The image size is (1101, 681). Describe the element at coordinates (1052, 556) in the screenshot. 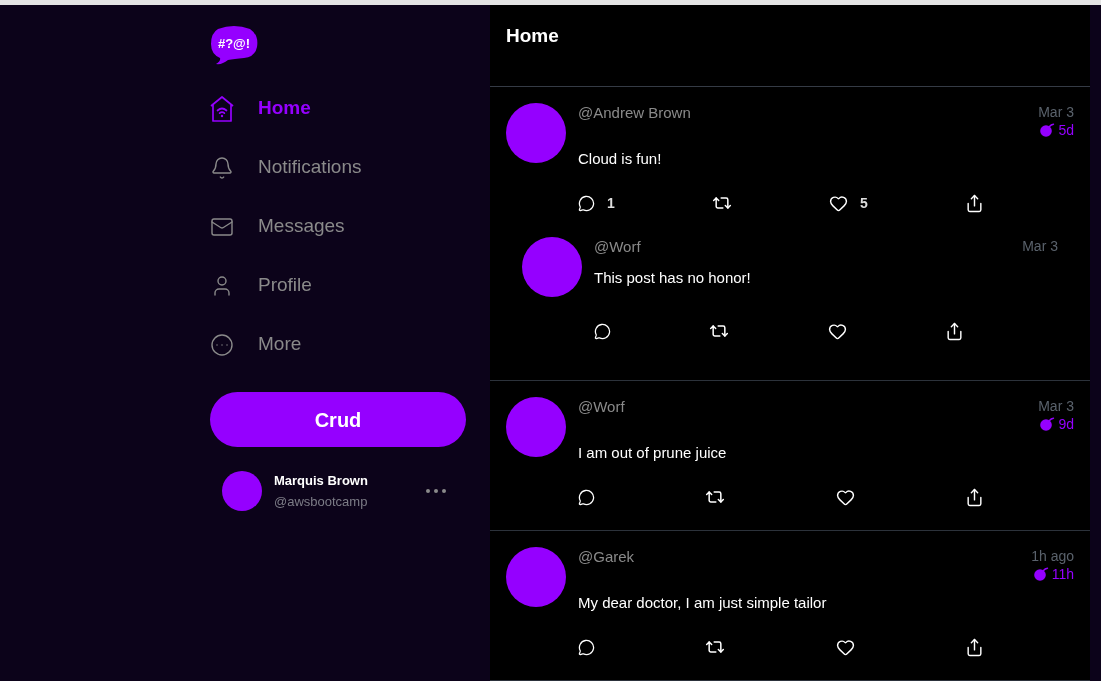

I see `post-date: 1h ago` at that location.